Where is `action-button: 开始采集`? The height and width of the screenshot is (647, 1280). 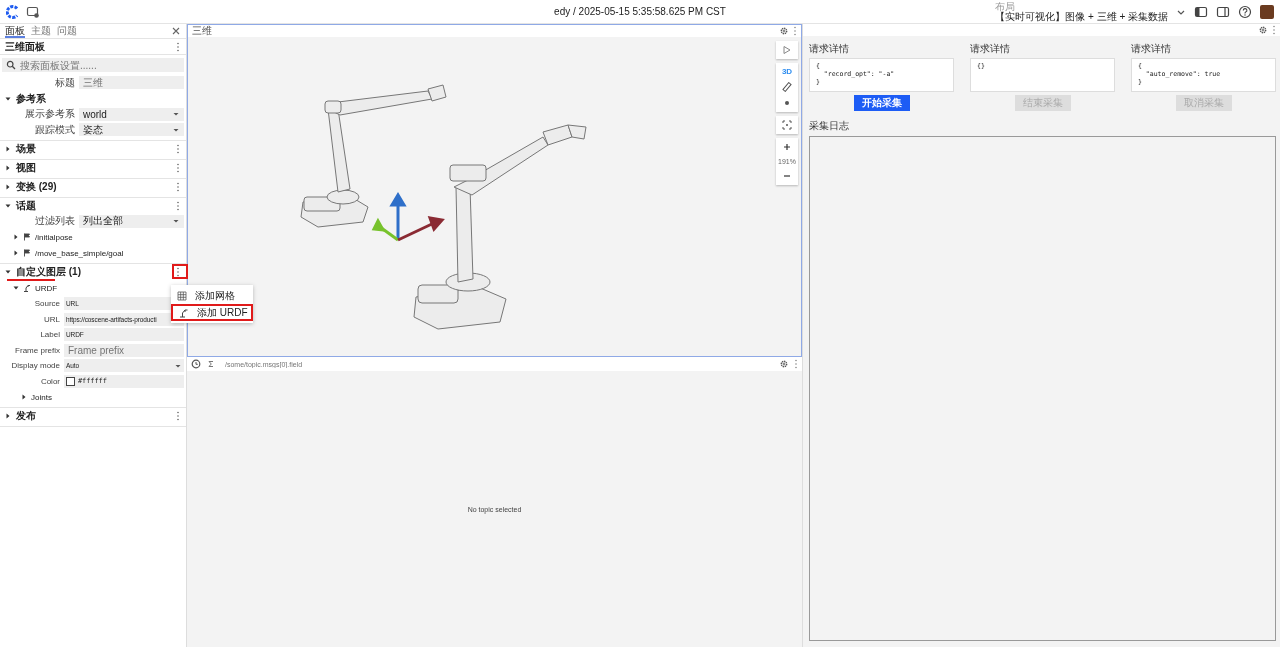 action-button: 开始采集 is located at coordinates (881, 103).